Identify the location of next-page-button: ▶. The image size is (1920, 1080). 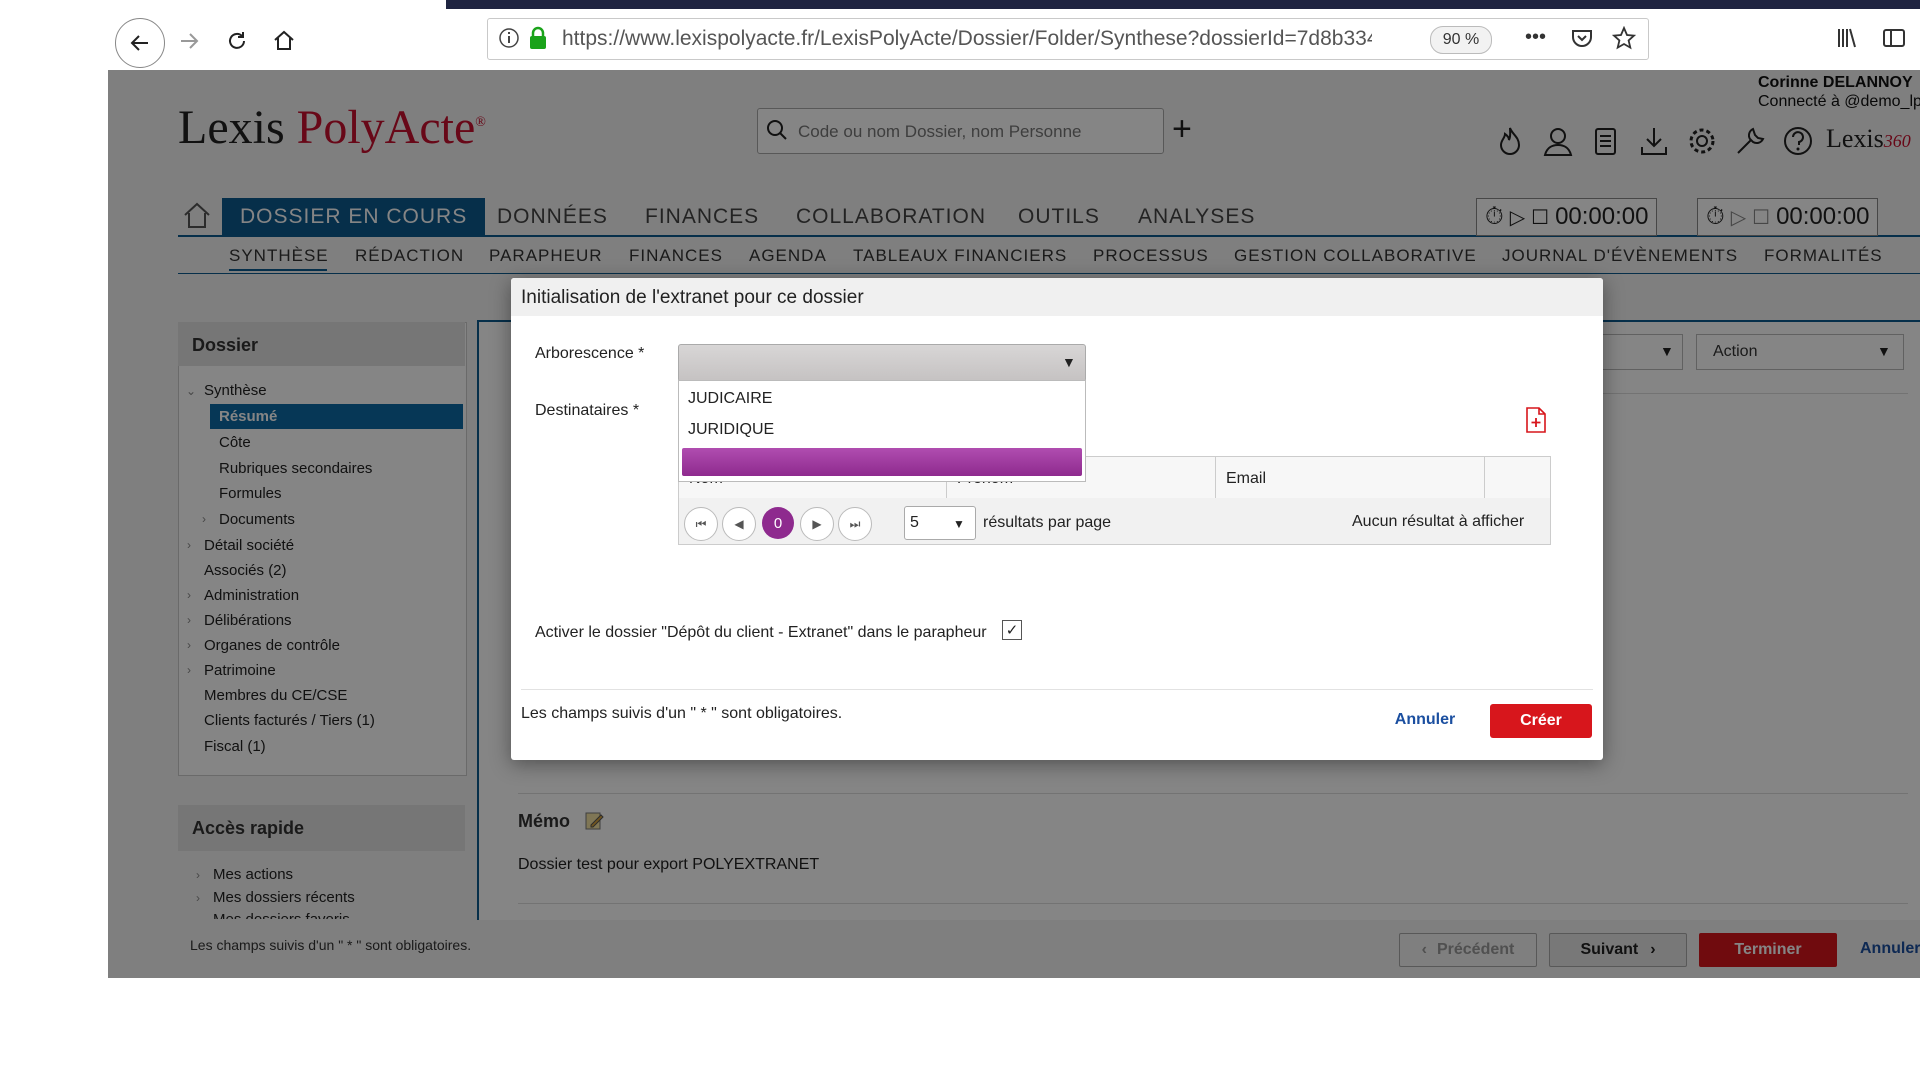
(817, 524).